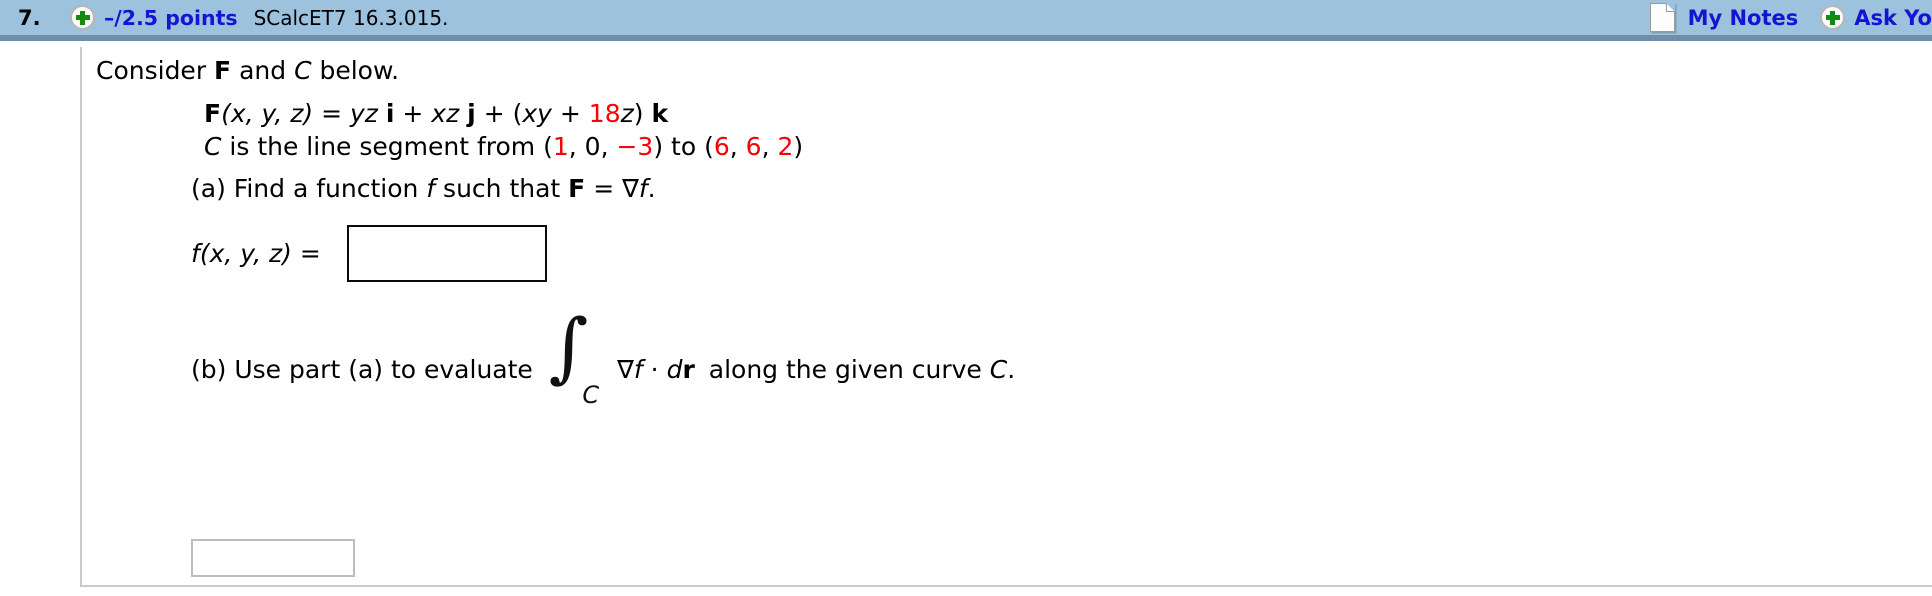 This screenshot has height=596, width=1932. I want to click on intro-suffix: below., so click(355, 70).